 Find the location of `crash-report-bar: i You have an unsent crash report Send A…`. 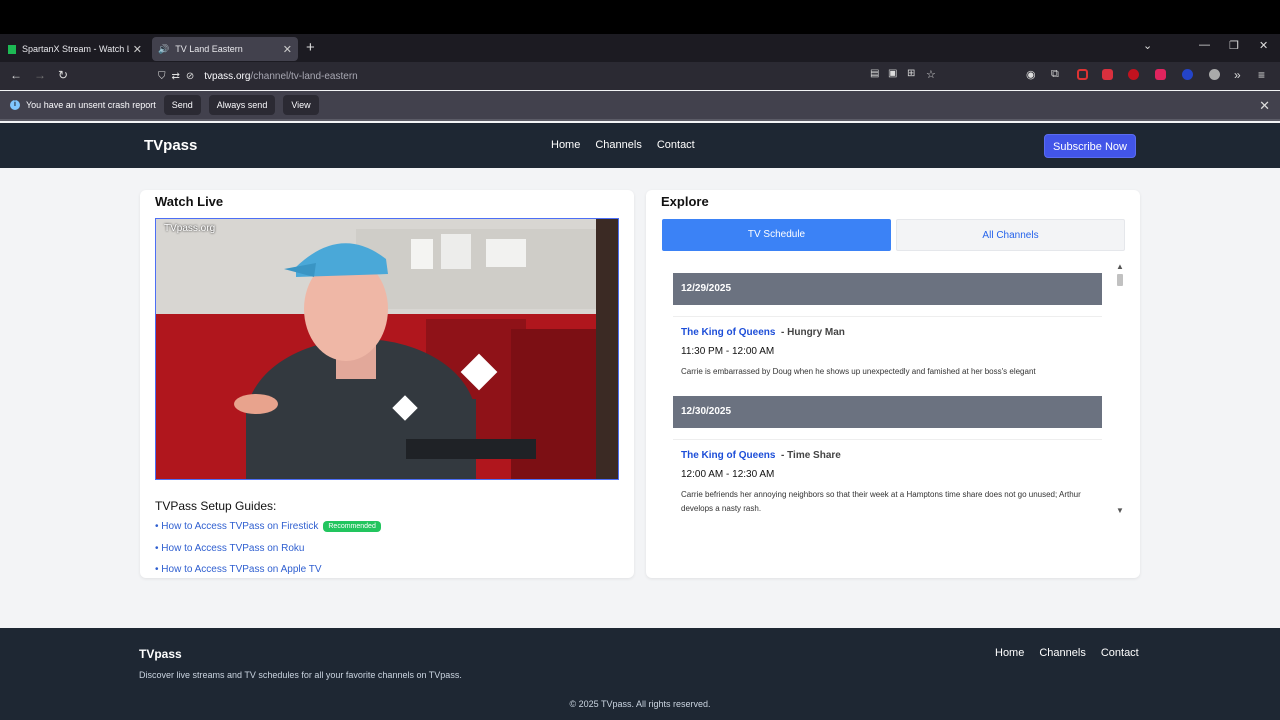

crash-report-bar: i You have an unsent crash report Send A… is located at coordinates (640, 106).